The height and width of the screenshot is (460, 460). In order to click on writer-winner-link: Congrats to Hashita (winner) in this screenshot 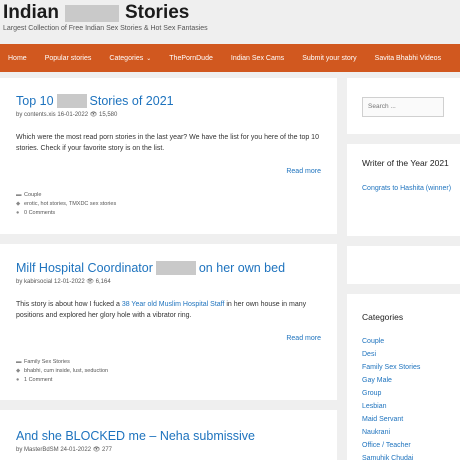, I will do `click(411, 189)`.